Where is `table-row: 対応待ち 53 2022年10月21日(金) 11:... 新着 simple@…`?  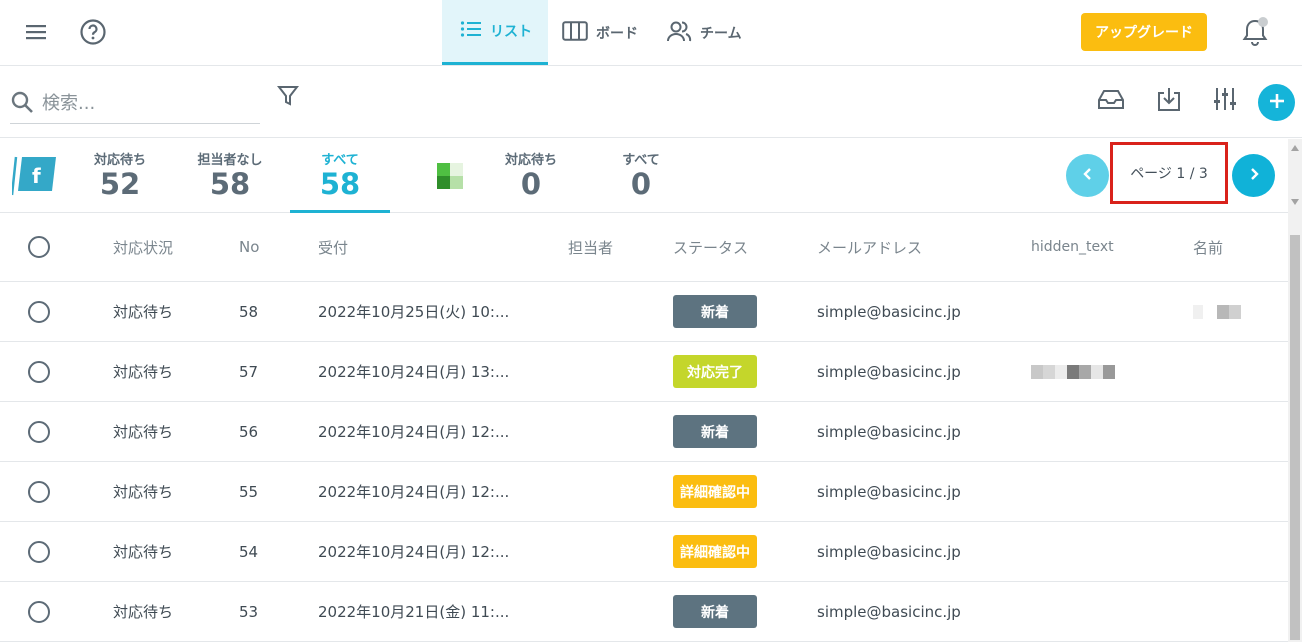 table-row: 対応待ち 53 2022年10月21日(金) 11:... 新着 simple@… is located at coordinates (644, 612).